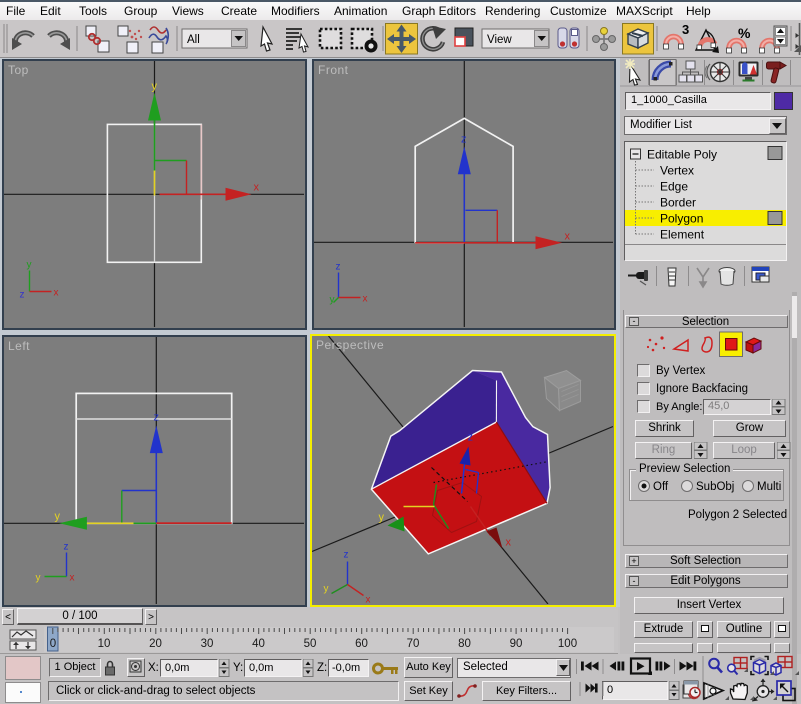 This screenshot has width=801, height=704. Describe the element at coordinates (258, 644) in the screenshot. I see `svg-text: 40` at that location.